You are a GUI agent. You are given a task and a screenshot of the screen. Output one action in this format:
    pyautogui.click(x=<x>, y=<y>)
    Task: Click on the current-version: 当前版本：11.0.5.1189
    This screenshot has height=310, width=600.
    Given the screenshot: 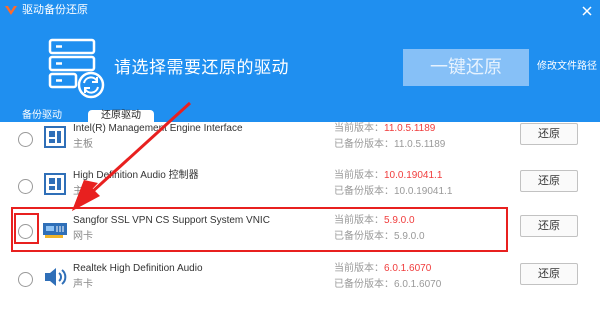 What is the action you would take?
    pyautogui.click(x=384, y=129)
    